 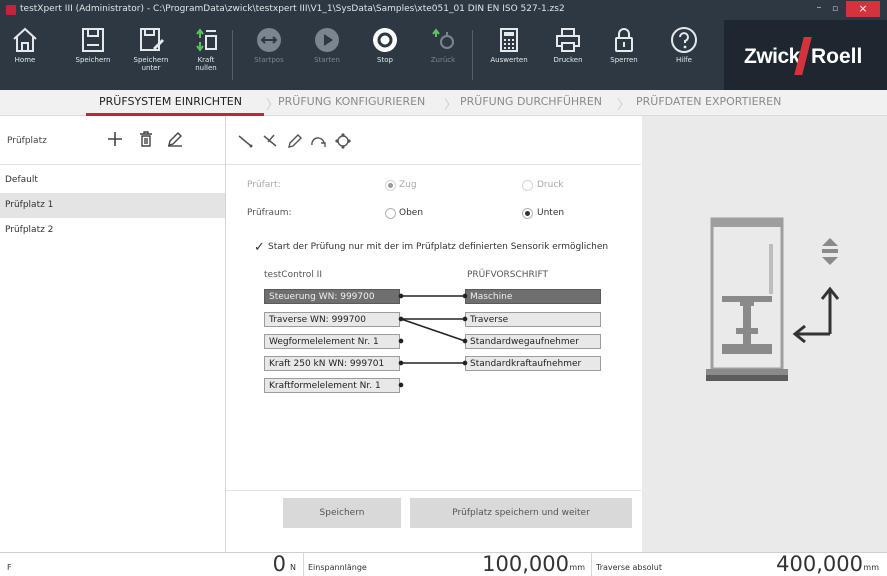 What do you see at coordinates (448, 564) in the screenshot?
I see `clamp-length-readout: Einspannlänge 100,000 mm` at bounding box center [448, 564].